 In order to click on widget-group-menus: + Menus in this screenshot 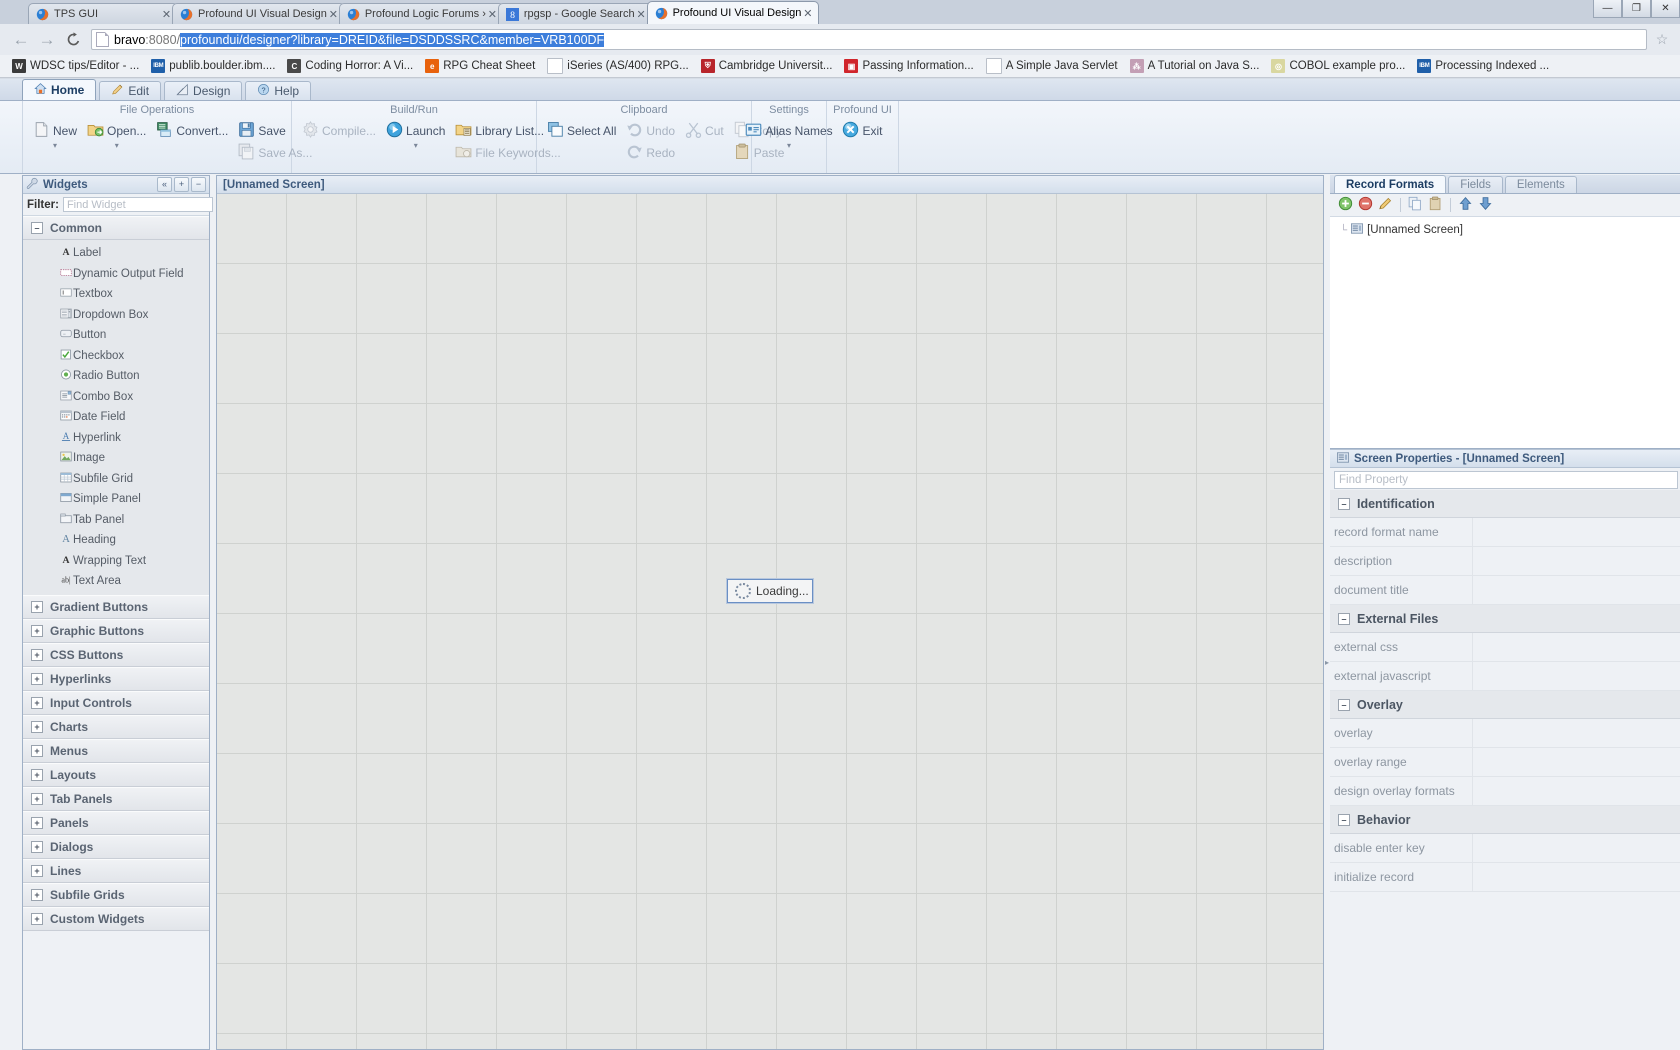, I will do `click(116, 750)`.